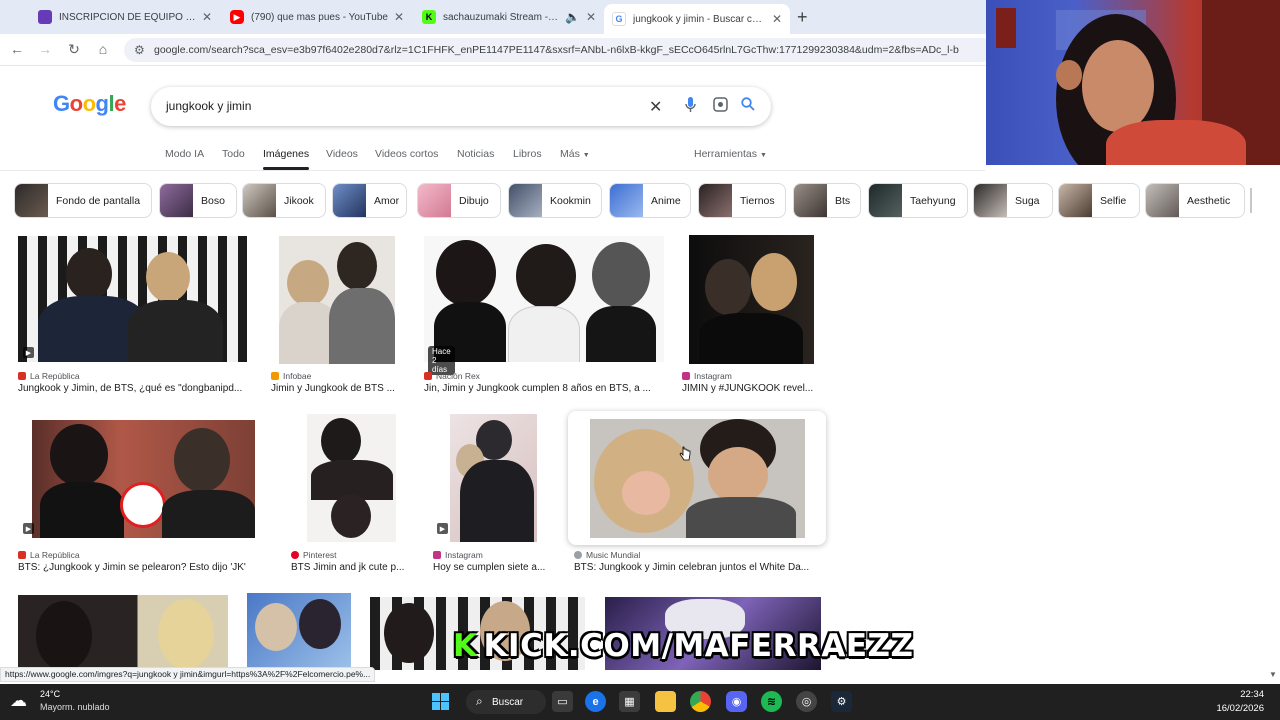 The height and width of the screenshot is (720, 1280). What do you see at coordinates (83, 200) in the screenshot?
I see `chip-fondo-de-pantalla: Fondo de pantalla` at bounding box center [83, 200].